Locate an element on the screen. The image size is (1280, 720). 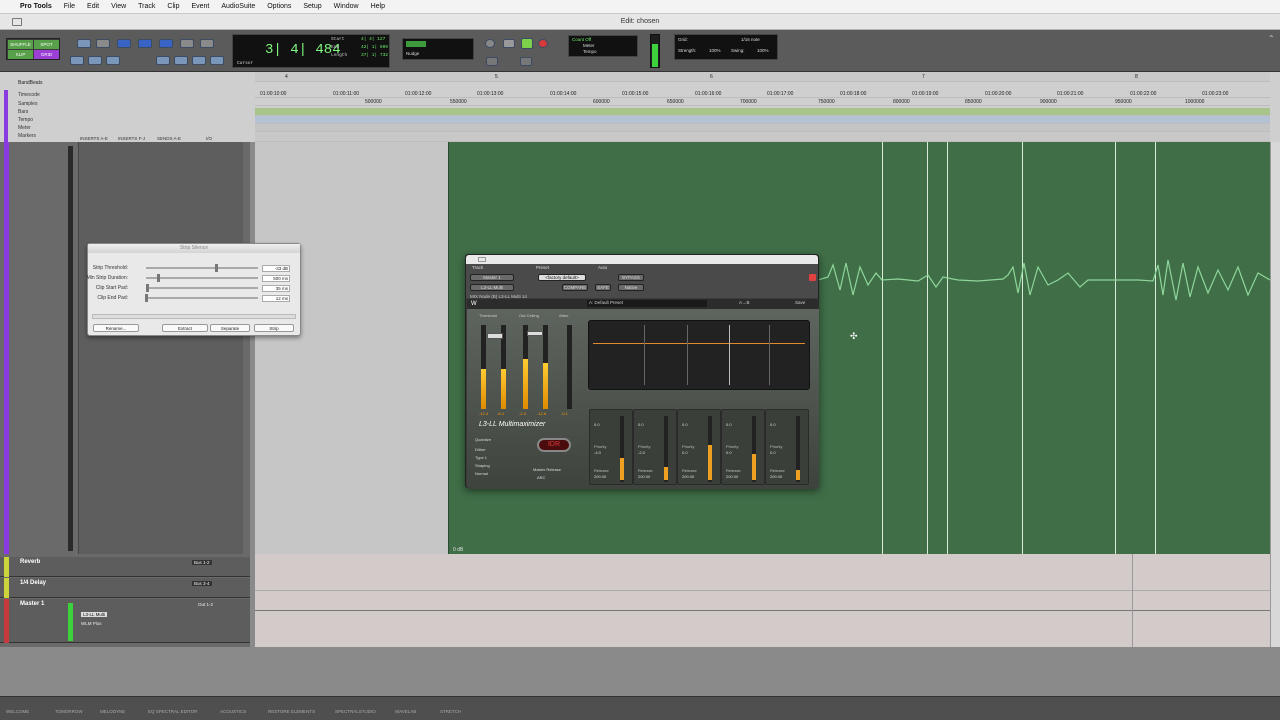
tempo-ruler is located at coordinates (762, 120).